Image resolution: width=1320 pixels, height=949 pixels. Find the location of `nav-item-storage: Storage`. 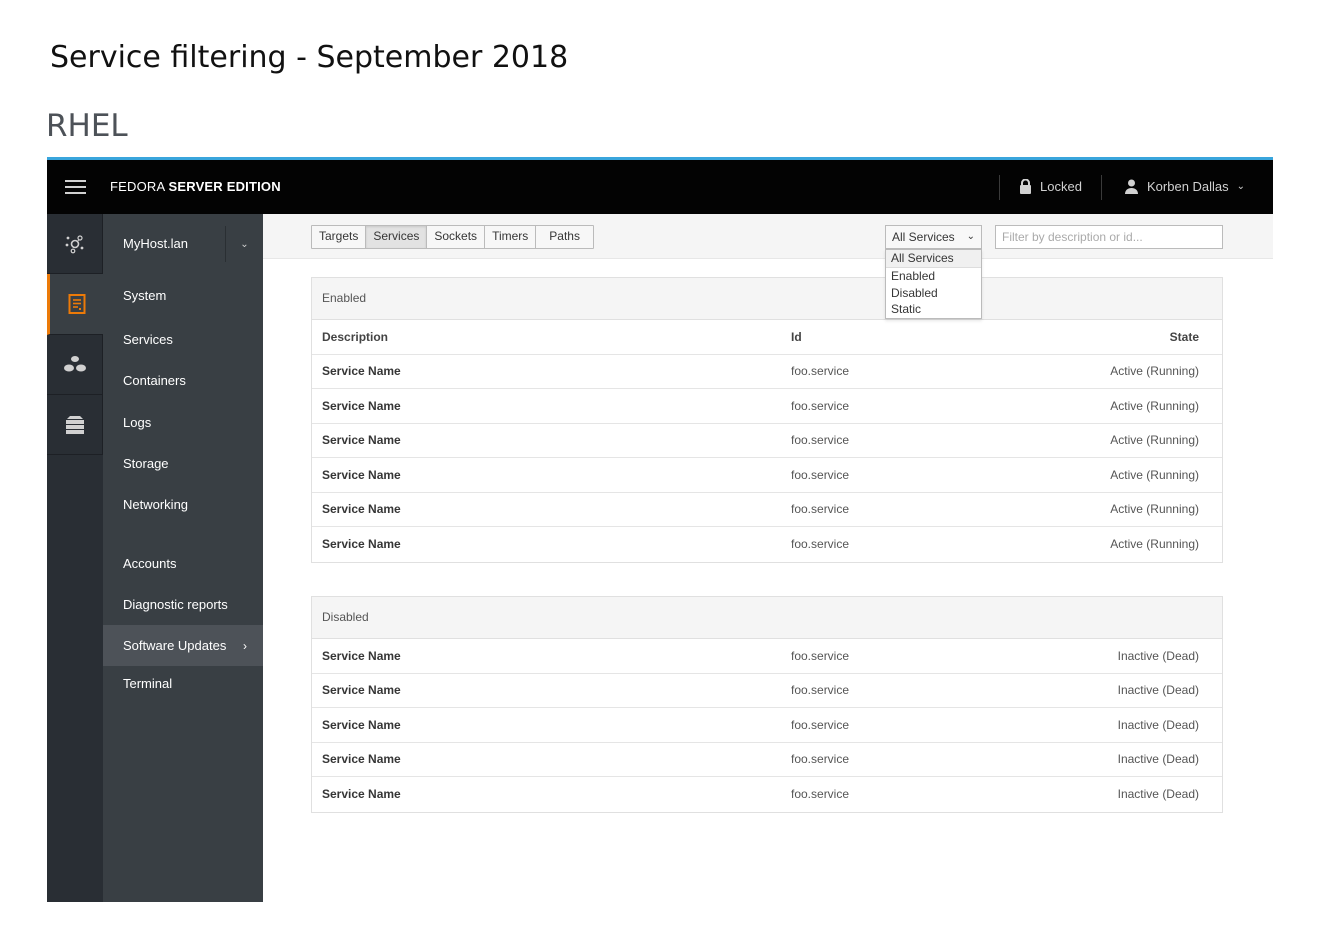

nav-item-storage: Storage is located at coordinates (183, 463).